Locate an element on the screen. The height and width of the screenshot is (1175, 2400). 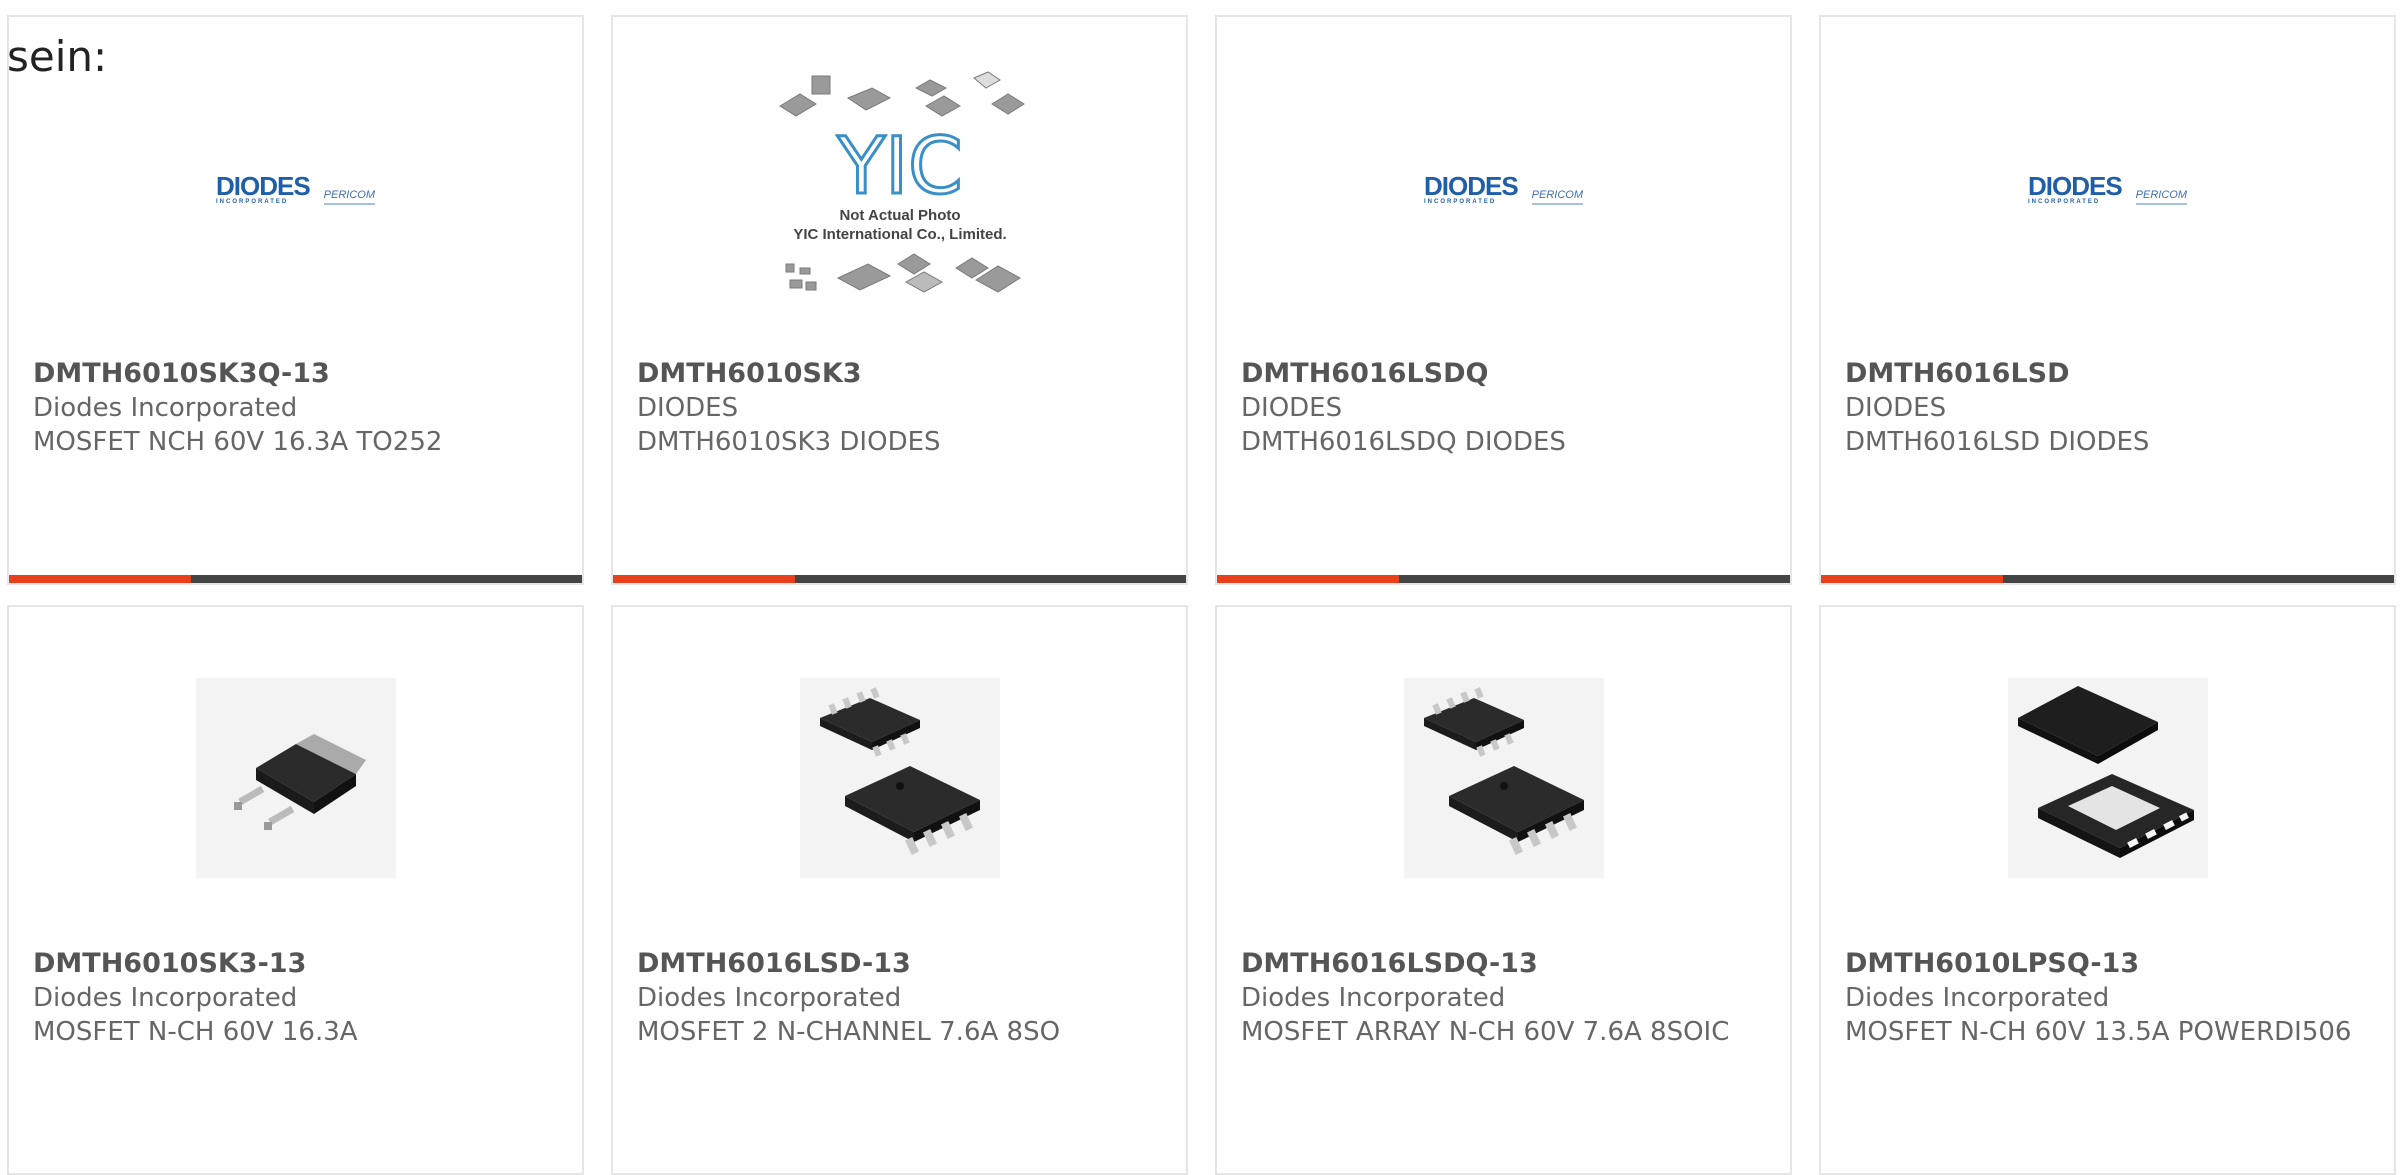
description: DMTH6016LSDQ DIODES is located at coordinates (1403, 442).